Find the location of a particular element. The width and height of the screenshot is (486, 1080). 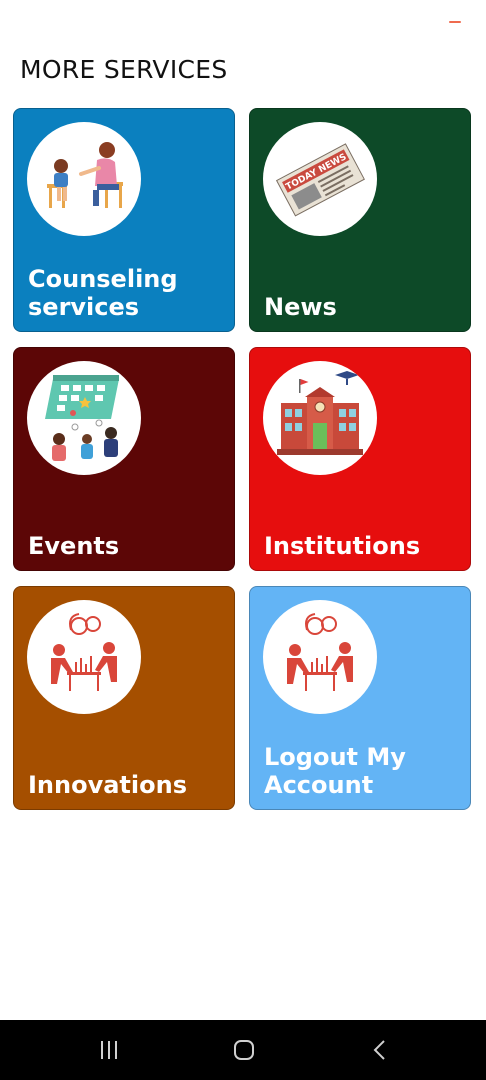

card-label: Counseling services is located at coordinates (103, 293).